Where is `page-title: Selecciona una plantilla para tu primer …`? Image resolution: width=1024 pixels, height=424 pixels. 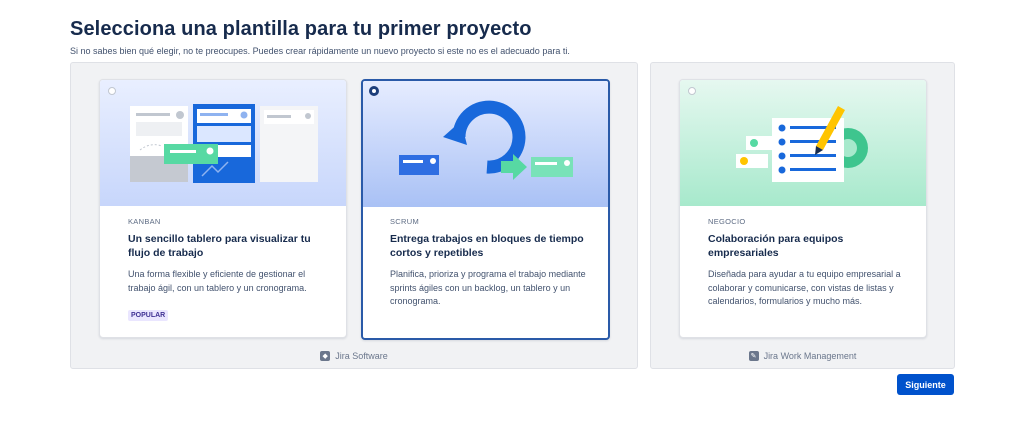 page-title: Selecciona una plantilla para tu primer … is located at coordinates (301, 29).